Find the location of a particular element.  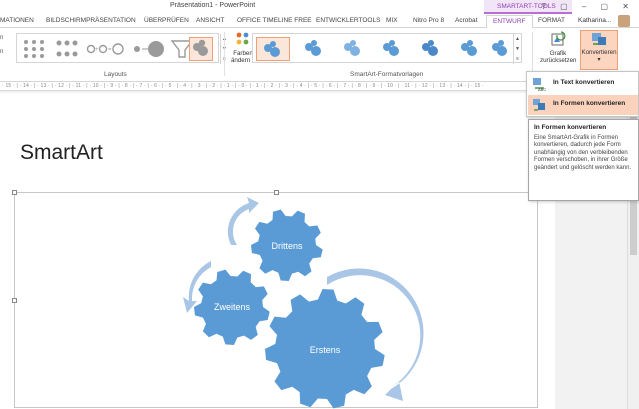

reset-graphic-label-2: zurücksetzen is located at coordinates (558, 60).